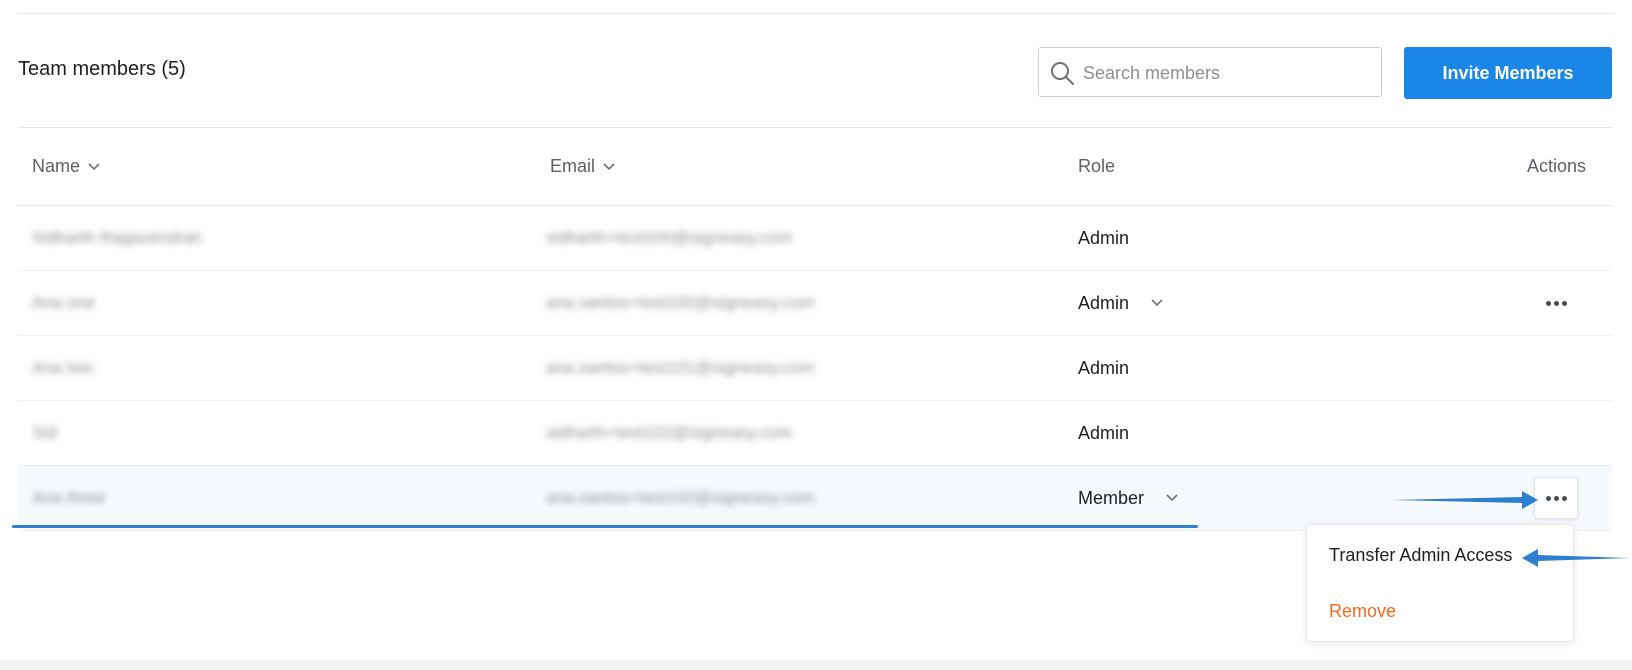 The width and height of the screenshot is (1632, 670). What do you see at coordinates (1228, 73) in the screenshot?
I see `search-input` at bounding box center [1228, 73].